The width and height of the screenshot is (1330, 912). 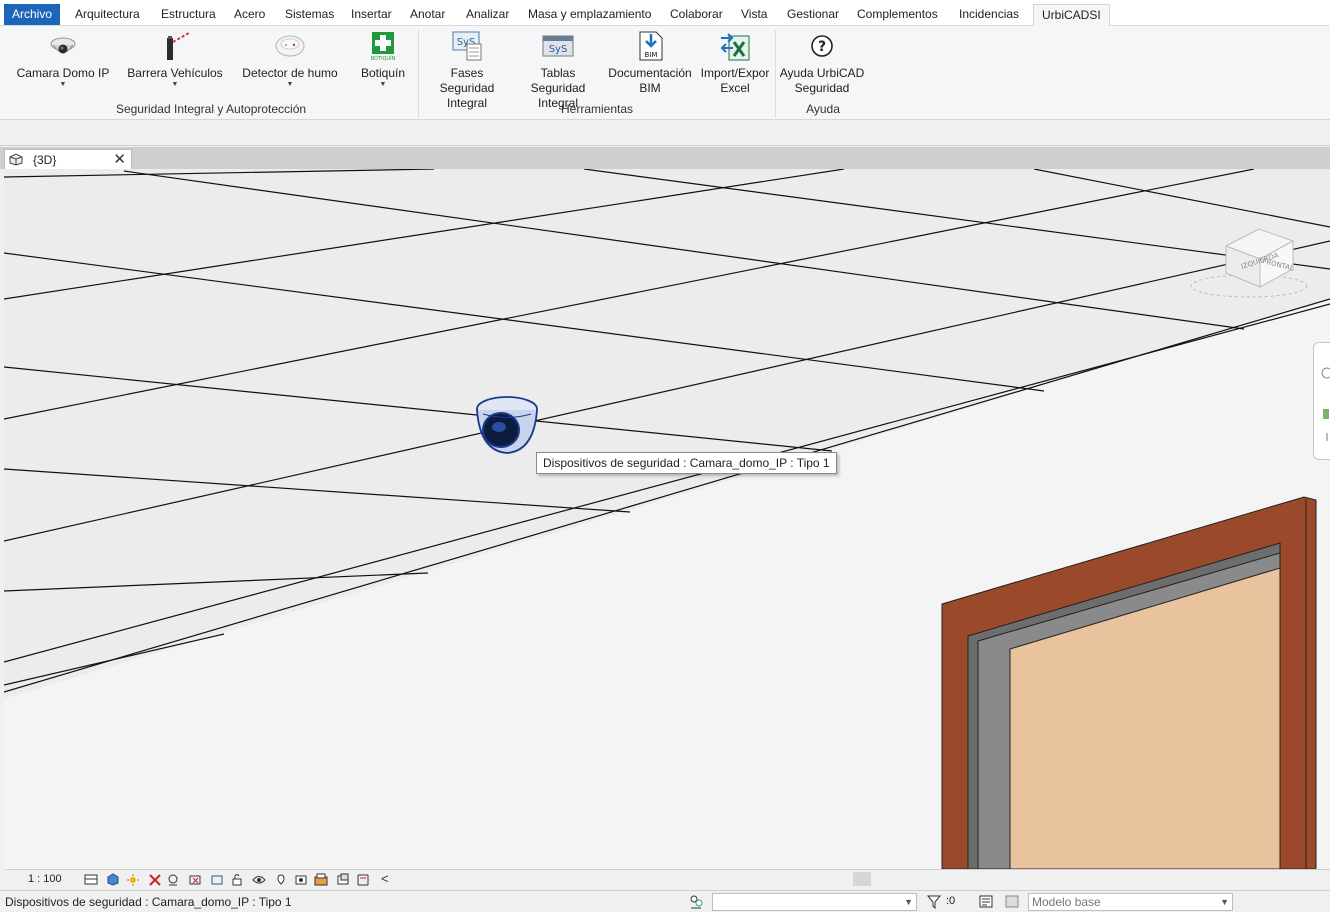 I want to click on visual-style-icon, so click(x=113, y=879).